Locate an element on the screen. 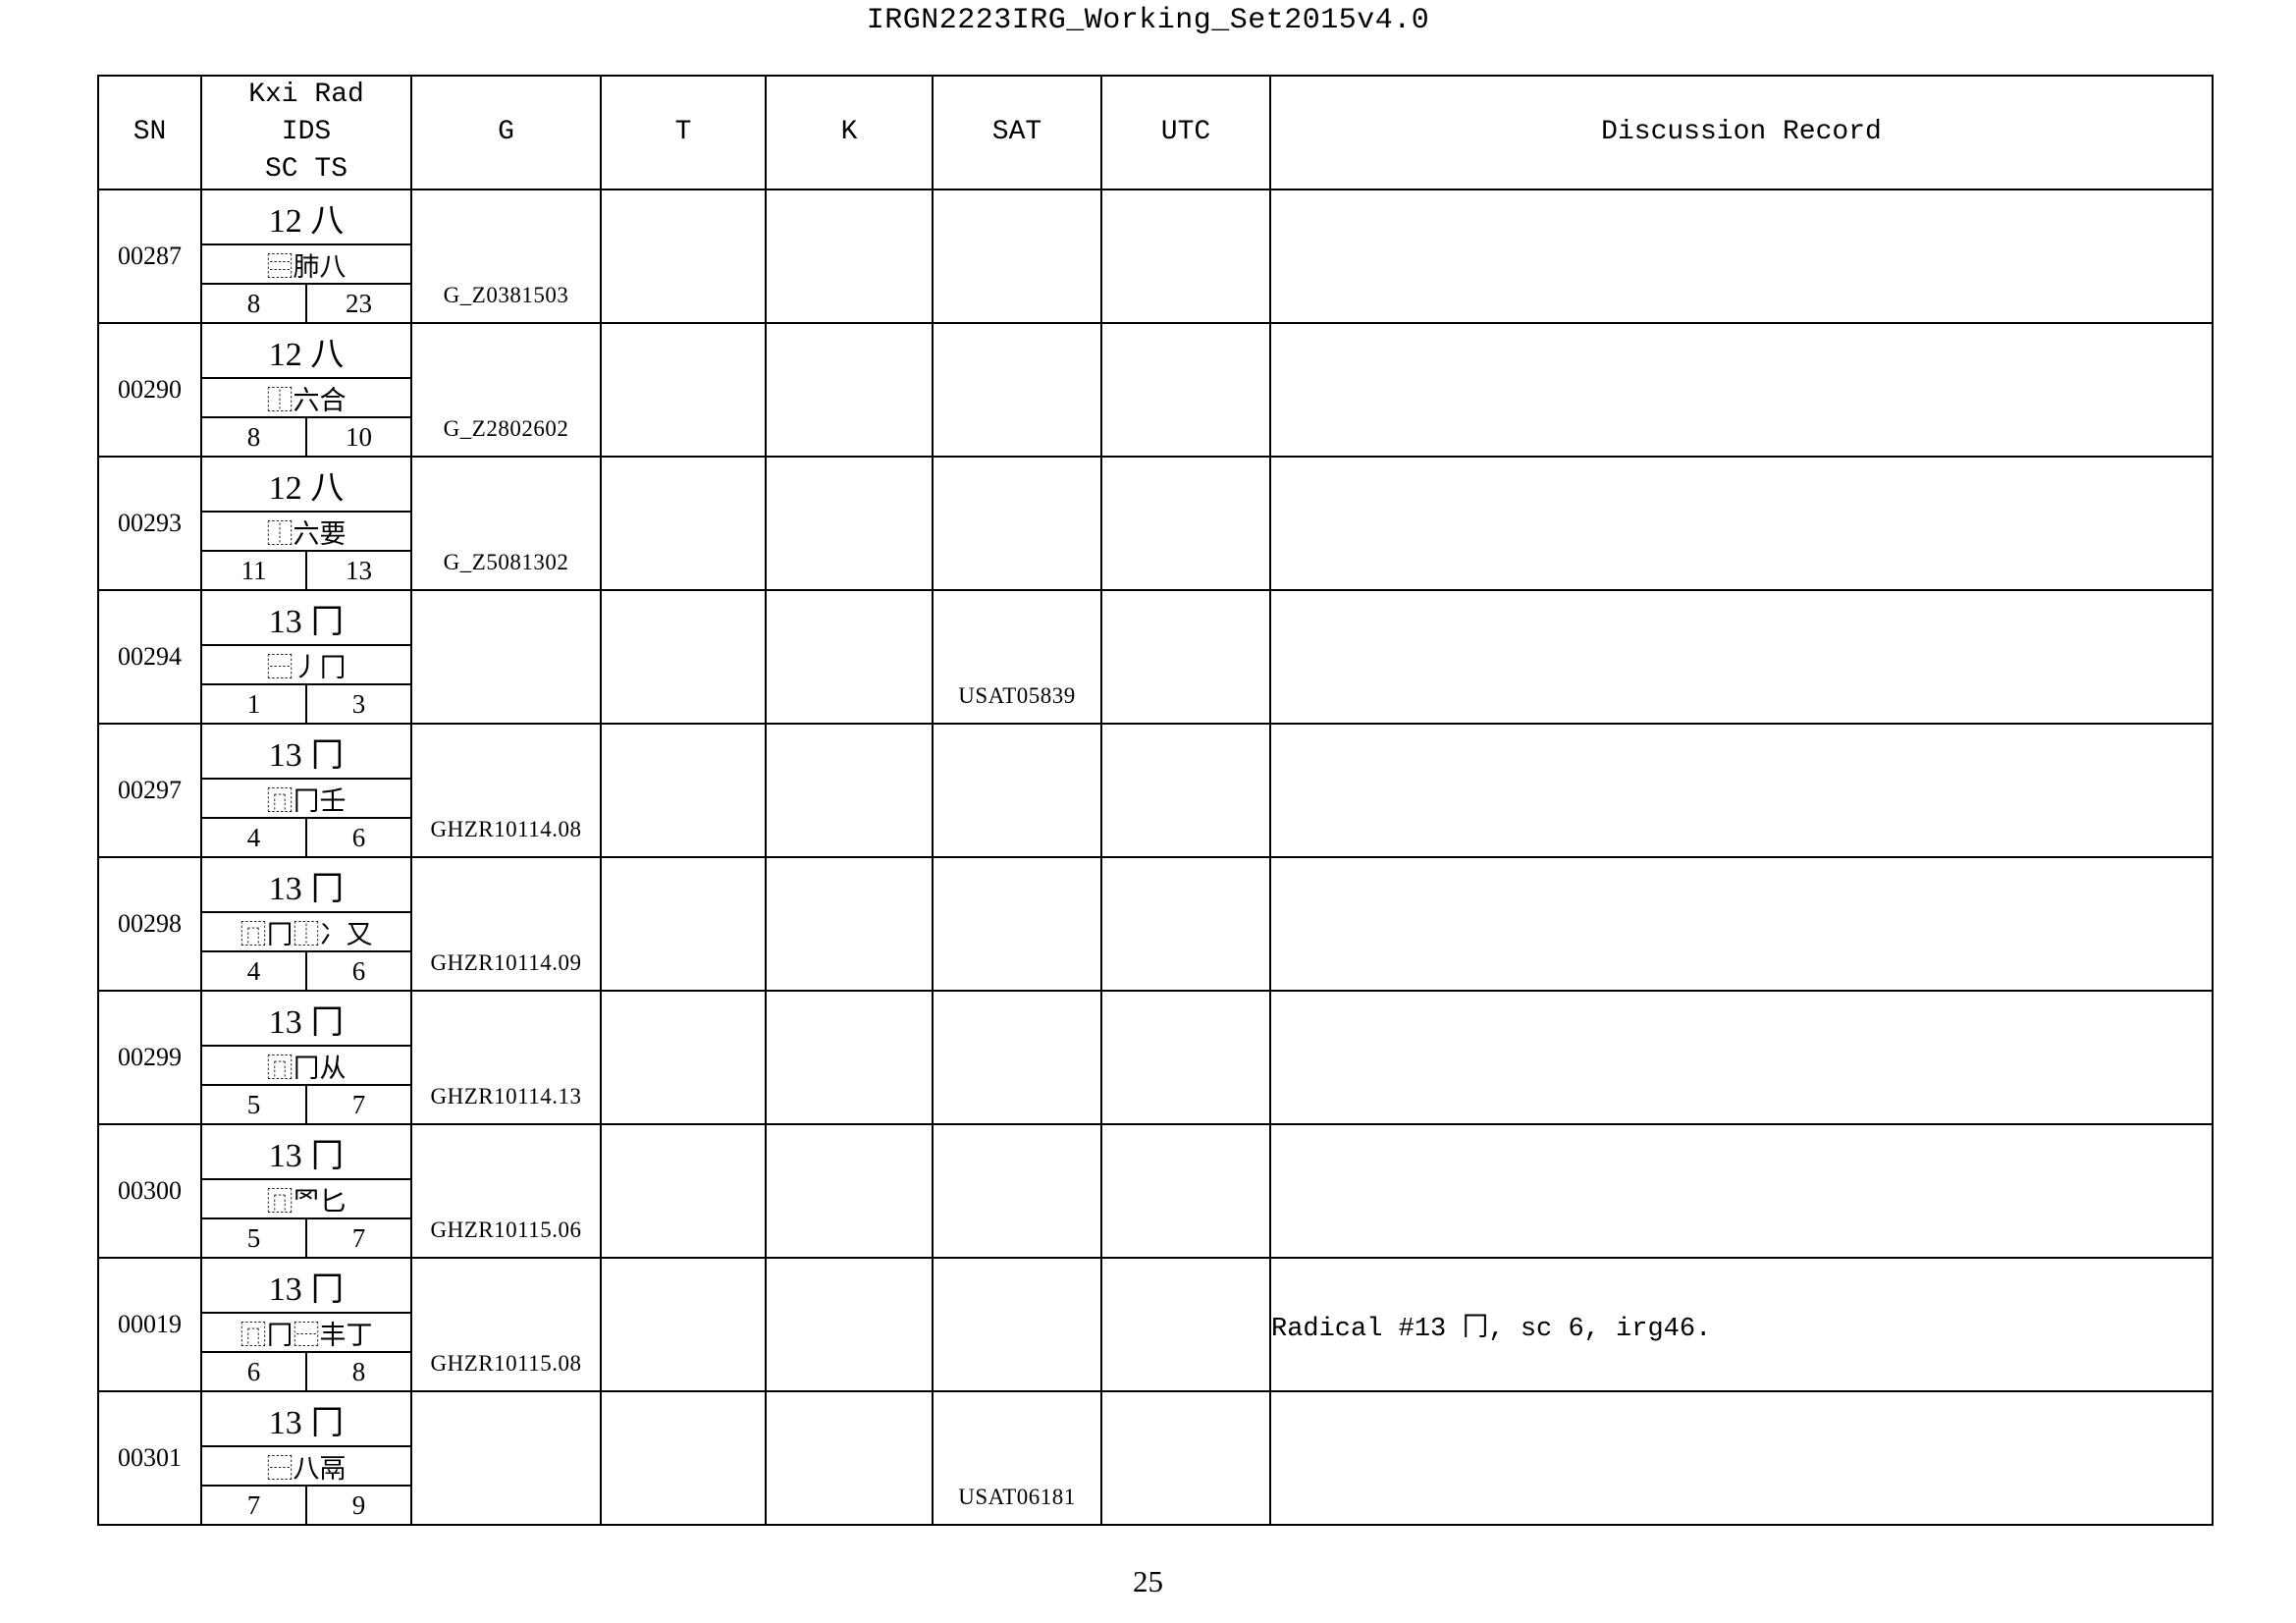  g-source-code: GHZR10115.08 is located at coordinates (506, 1364).